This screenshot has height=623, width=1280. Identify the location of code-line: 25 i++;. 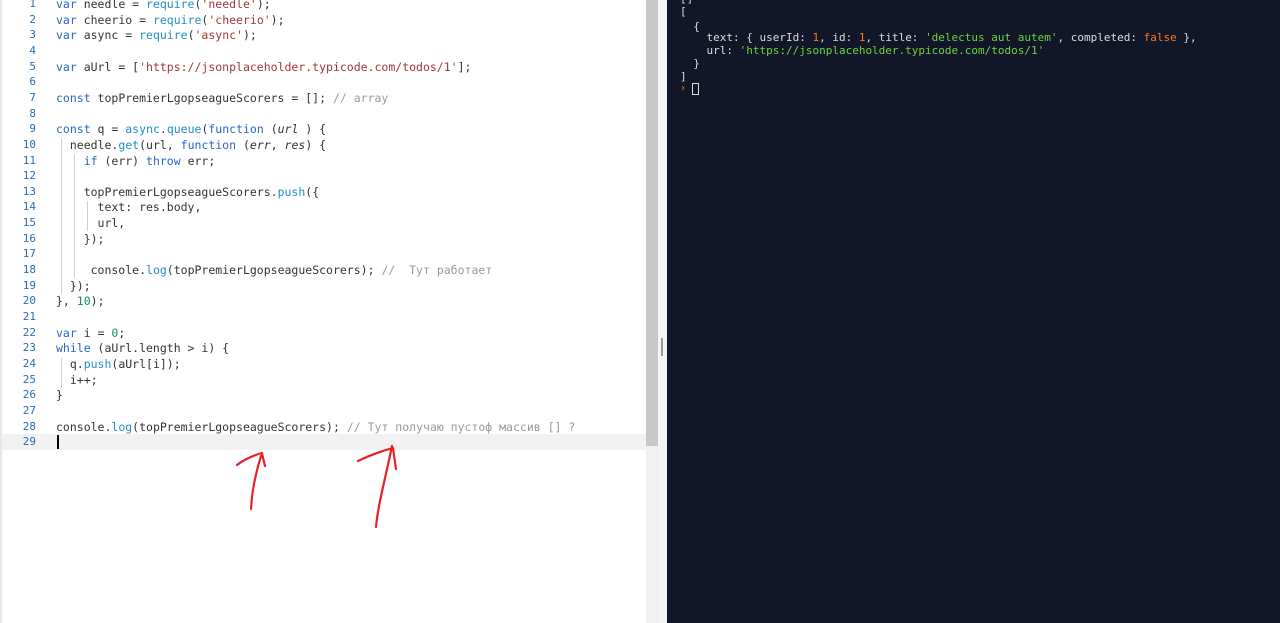
(324, 380).